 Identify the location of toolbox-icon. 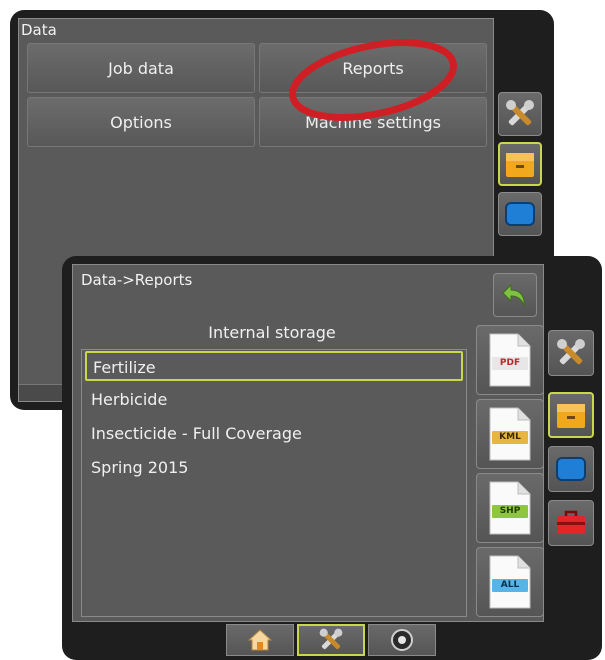
(571, 522).